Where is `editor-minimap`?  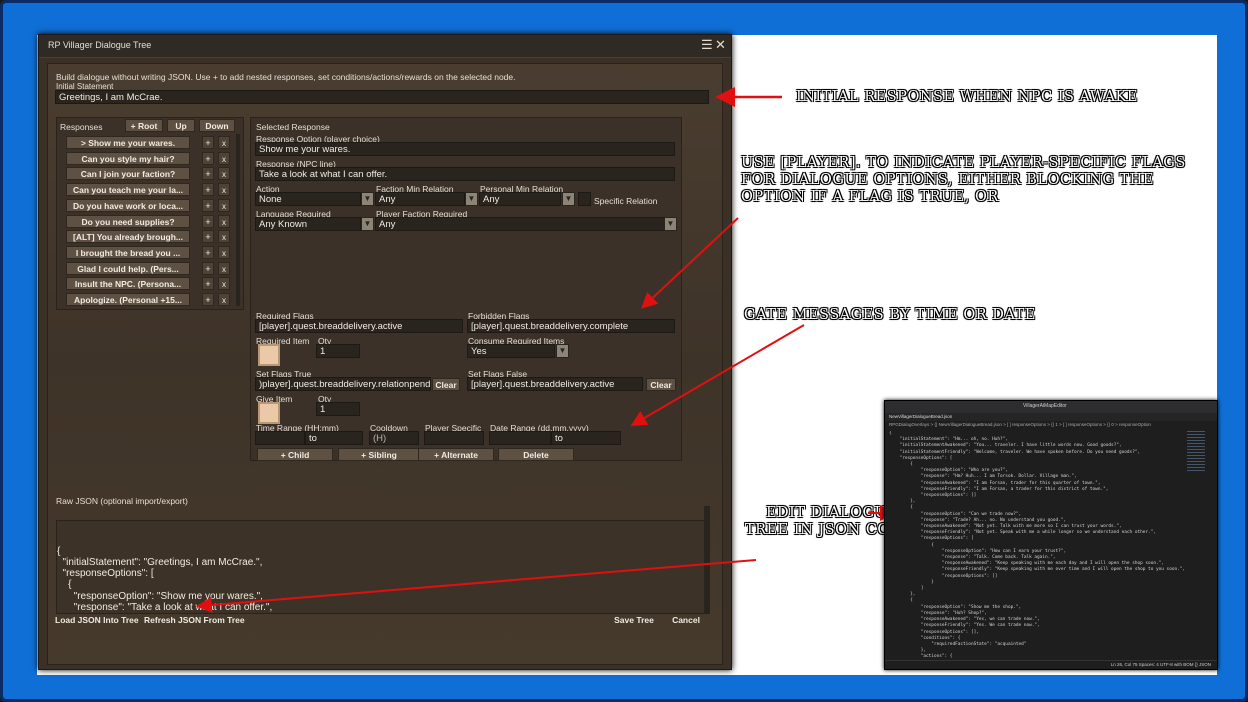 editor-minimap is located at coordinates (1196, 451).